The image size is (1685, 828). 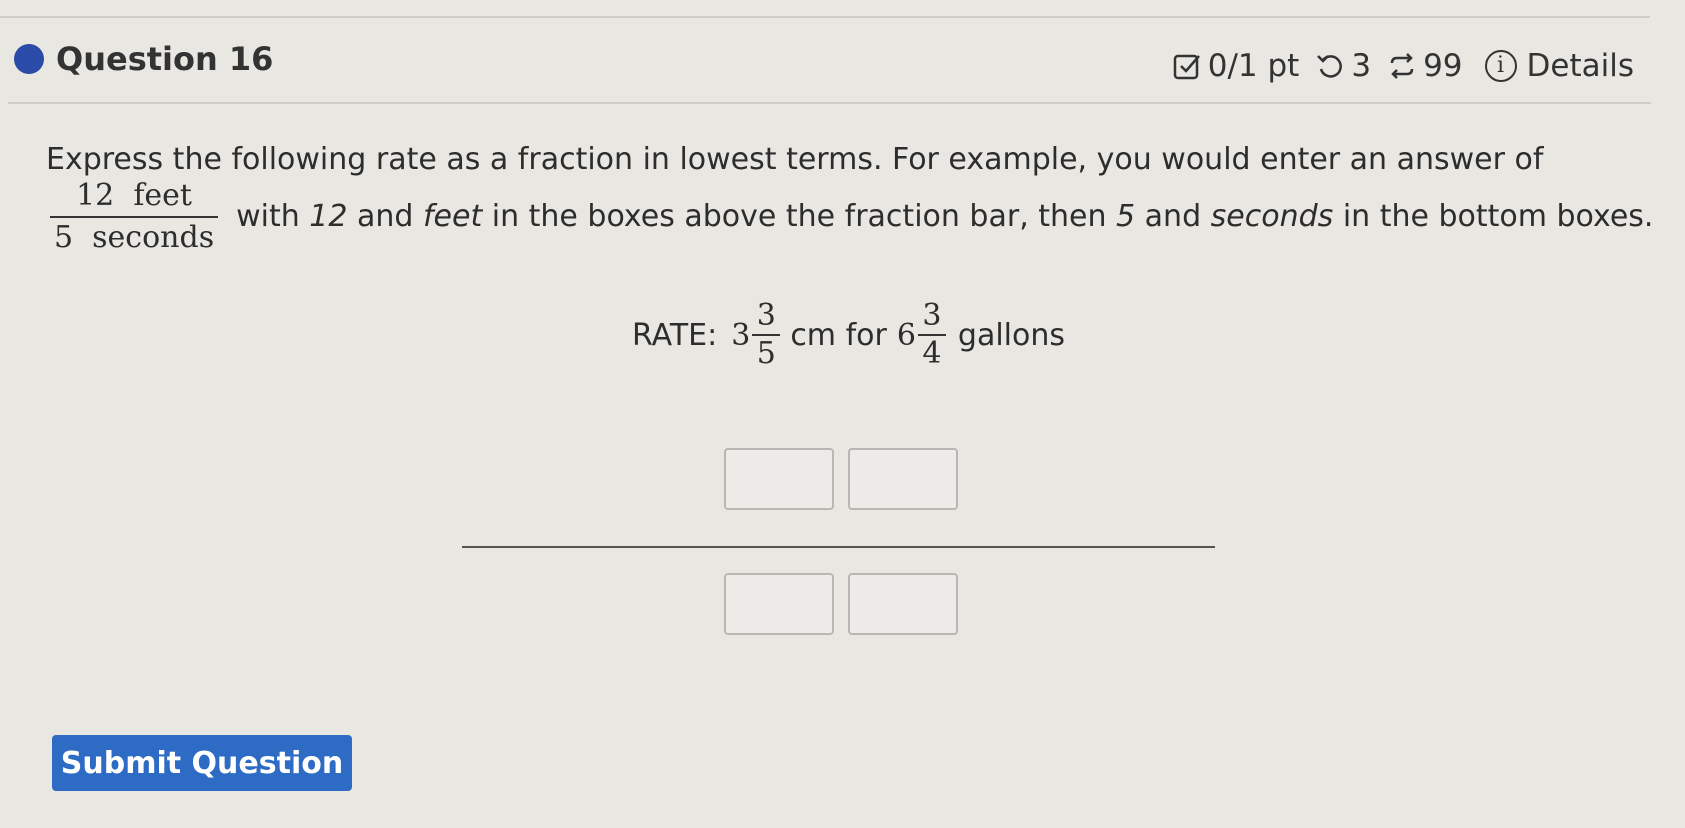 I want to click on header-divider, so click(x=829, y=103).